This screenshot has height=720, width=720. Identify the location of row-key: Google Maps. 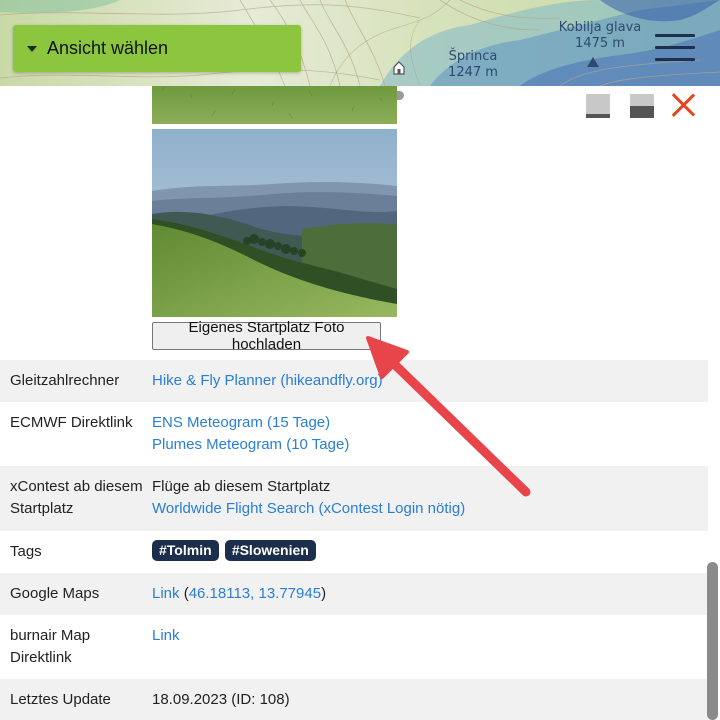
(55, 593).